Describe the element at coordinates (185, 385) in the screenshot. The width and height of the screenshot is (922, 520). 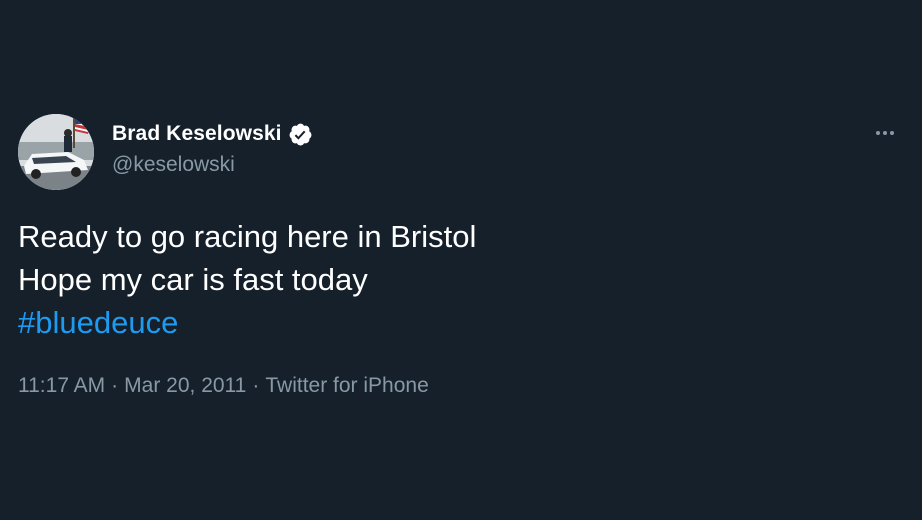
I see `tweet-date: Mar 20, 2011` at that location.